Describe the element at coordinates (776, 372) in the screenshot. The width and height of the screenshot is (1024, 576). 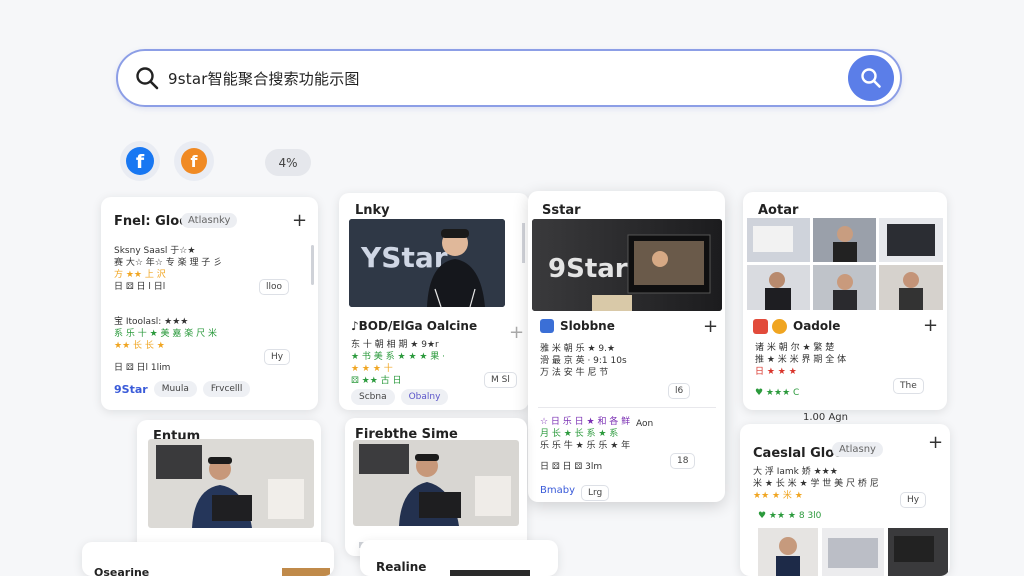
I see `rating-line: 日 ★ ★ ★` at that location.